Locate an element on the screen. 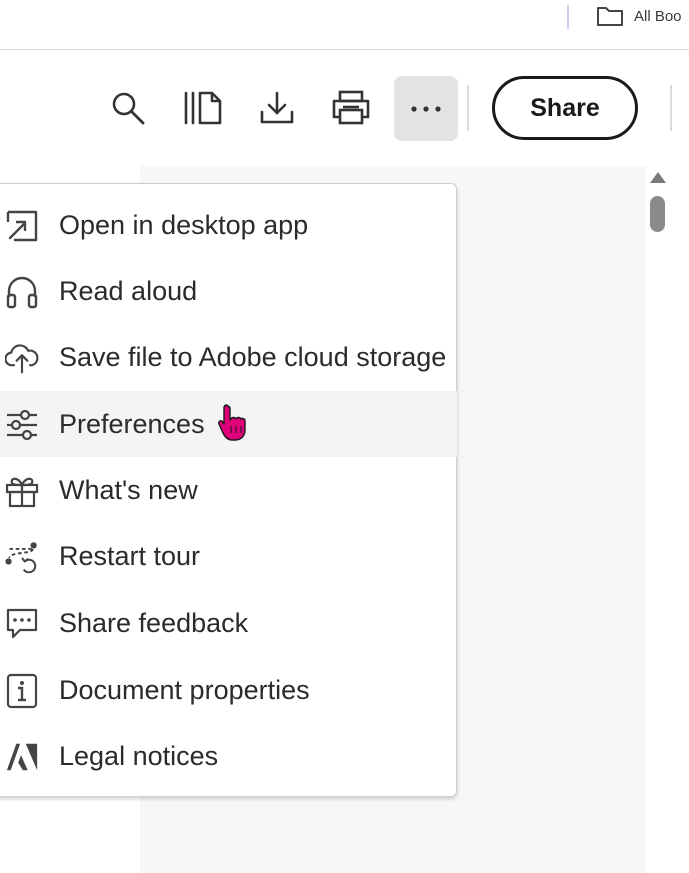  organize-pages-icon is located at coordinates (203, 108).